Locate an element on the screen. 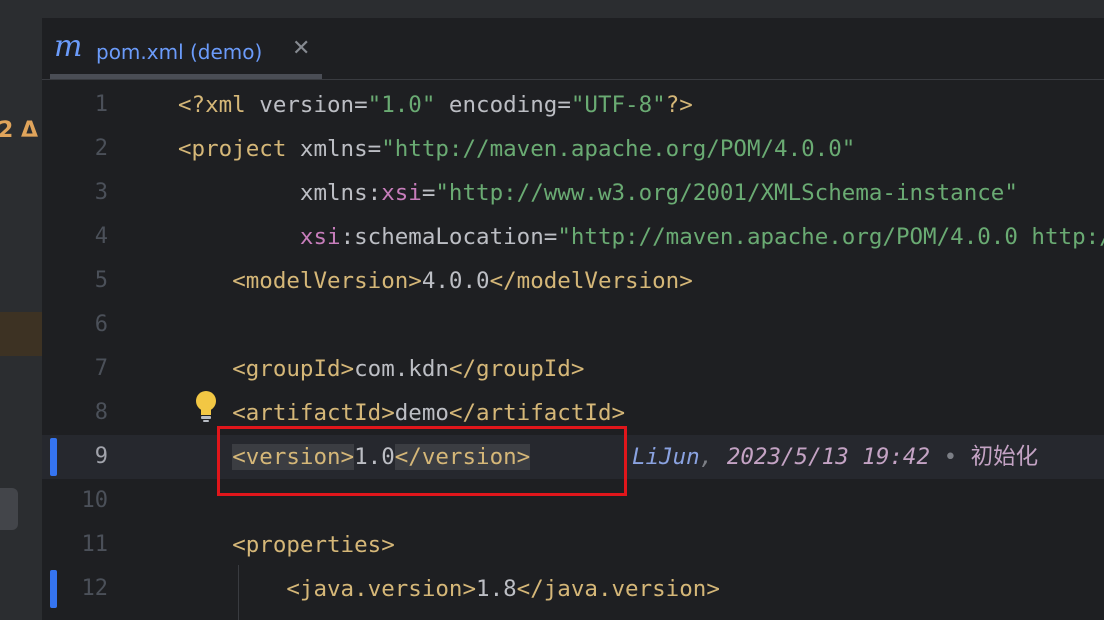 The image size is (1104, 620). tag-open: <groupId> is located at coordinates (293, 369).